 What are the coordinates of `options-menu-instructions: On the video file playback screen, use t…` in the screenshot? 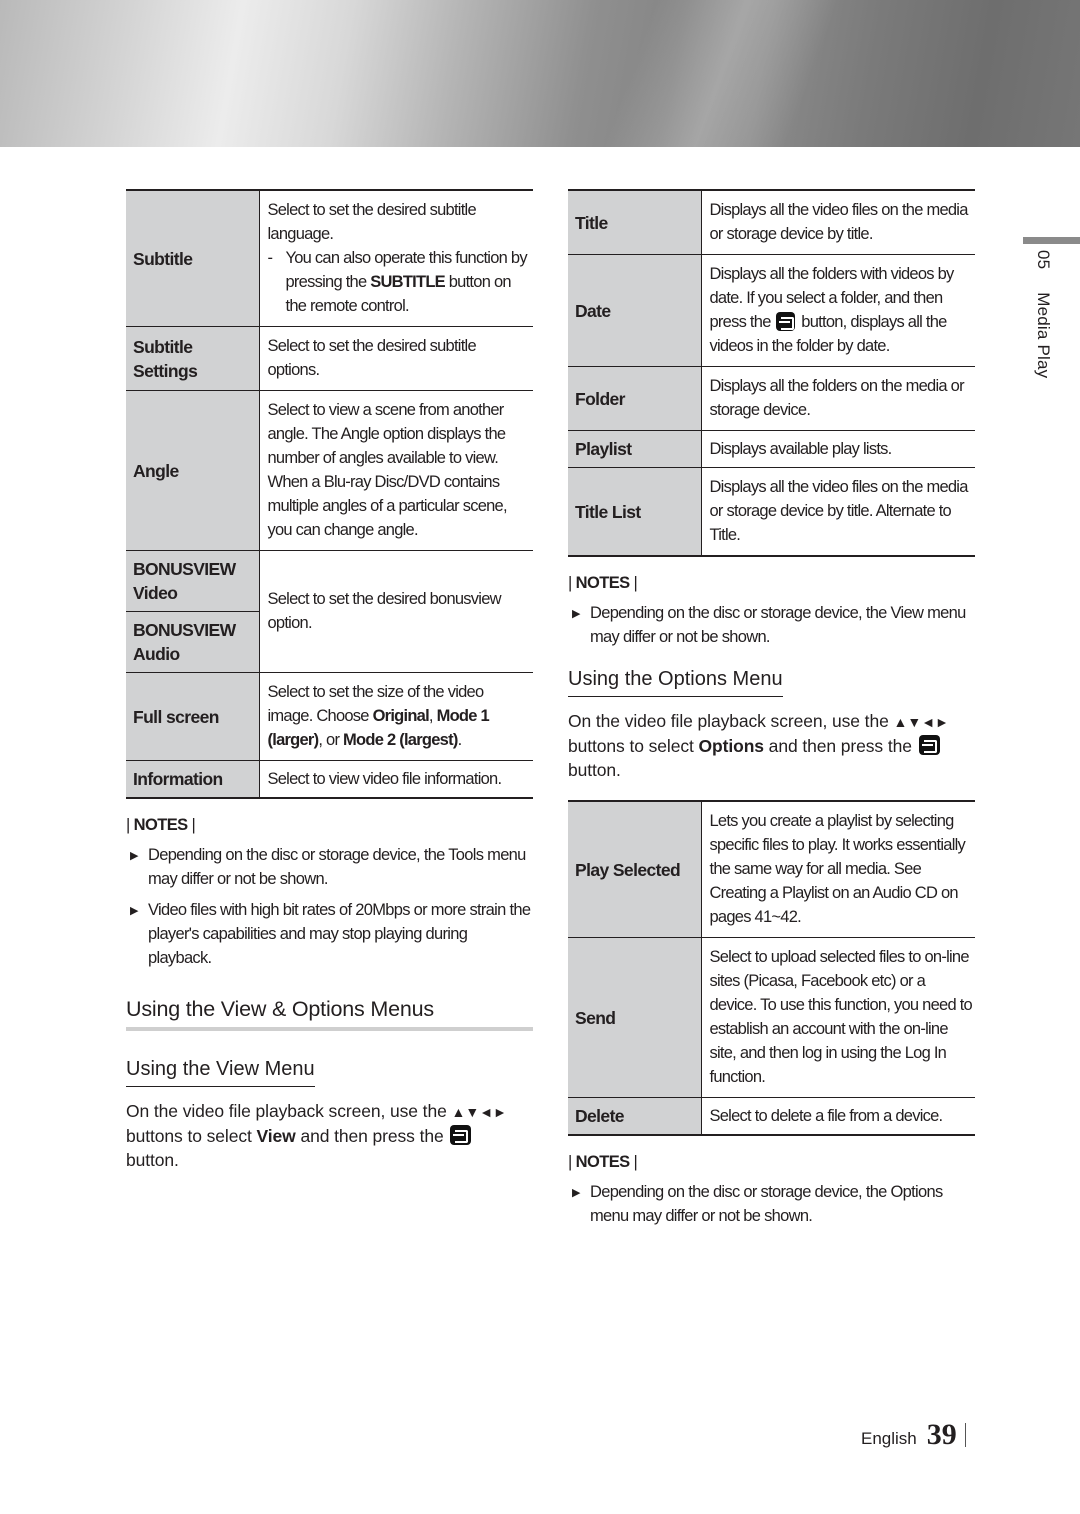 It's located at (758, 745).